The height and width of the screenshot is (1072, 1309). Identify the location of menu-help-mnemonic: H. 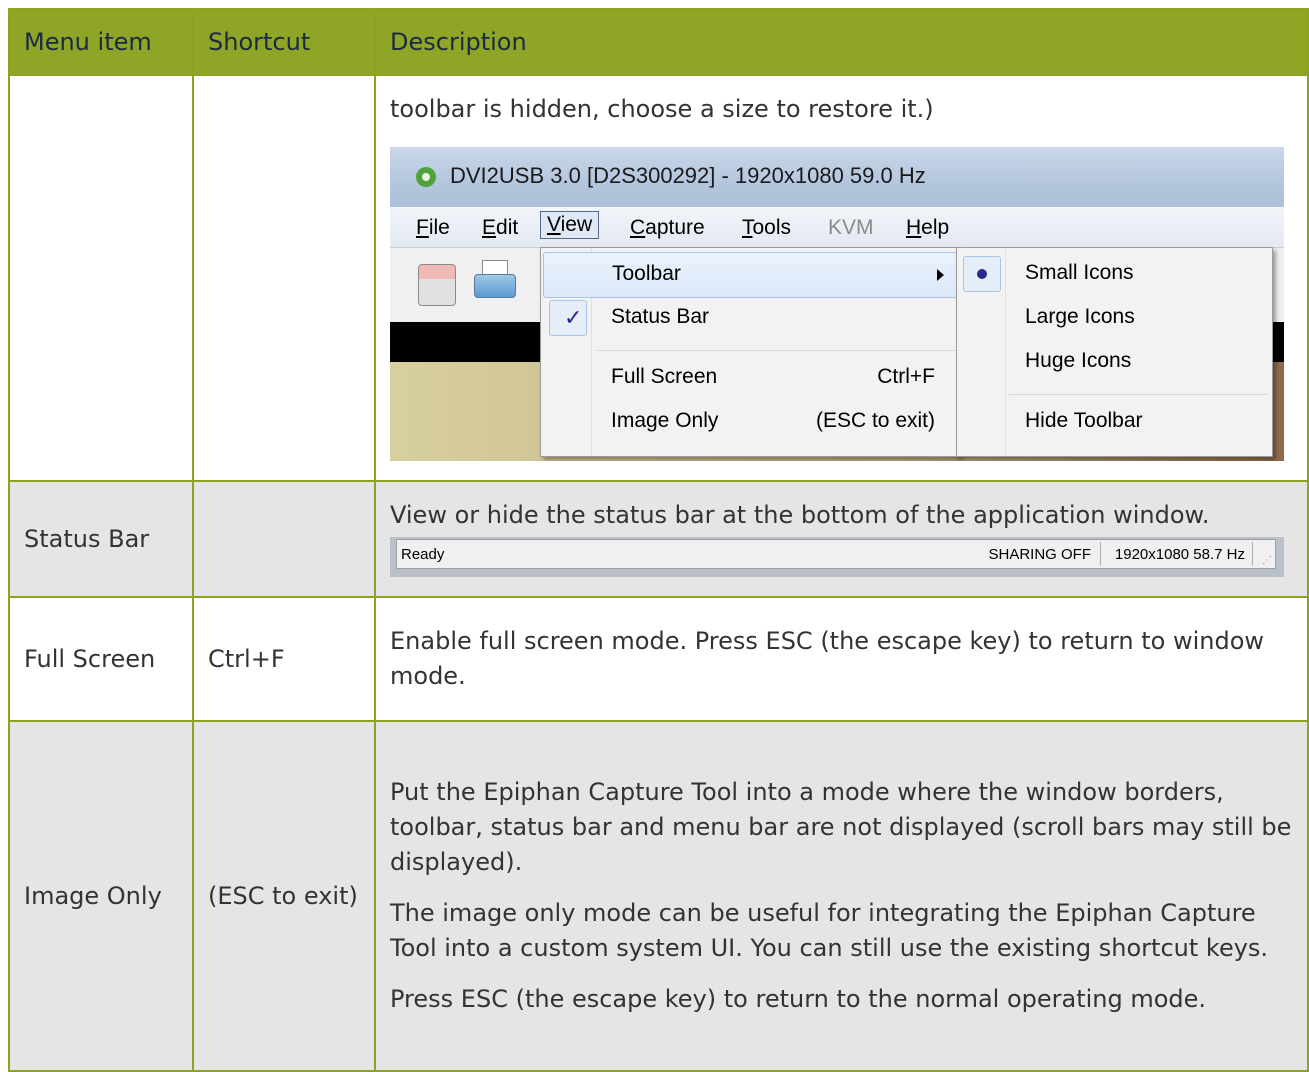
(914, 227).